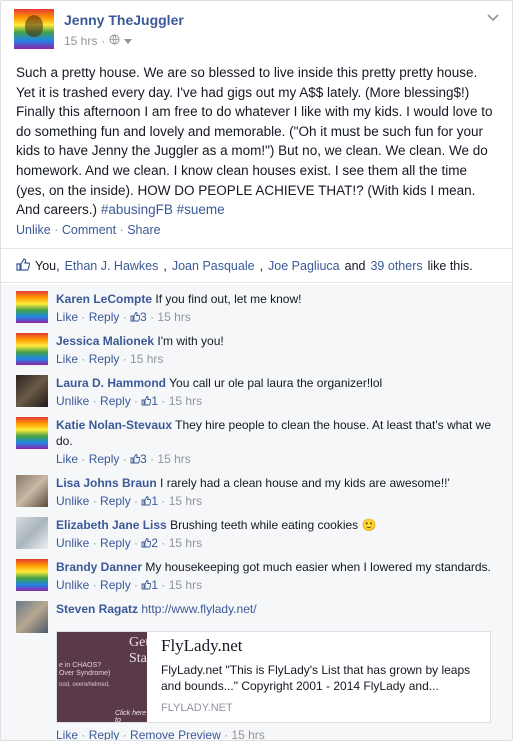 This screenshot has width=513, height=741. What do you see at coordinates (33, 230) in the screenshot?
I see `unlike-button: Unlike` at bounding box center [33, 230].